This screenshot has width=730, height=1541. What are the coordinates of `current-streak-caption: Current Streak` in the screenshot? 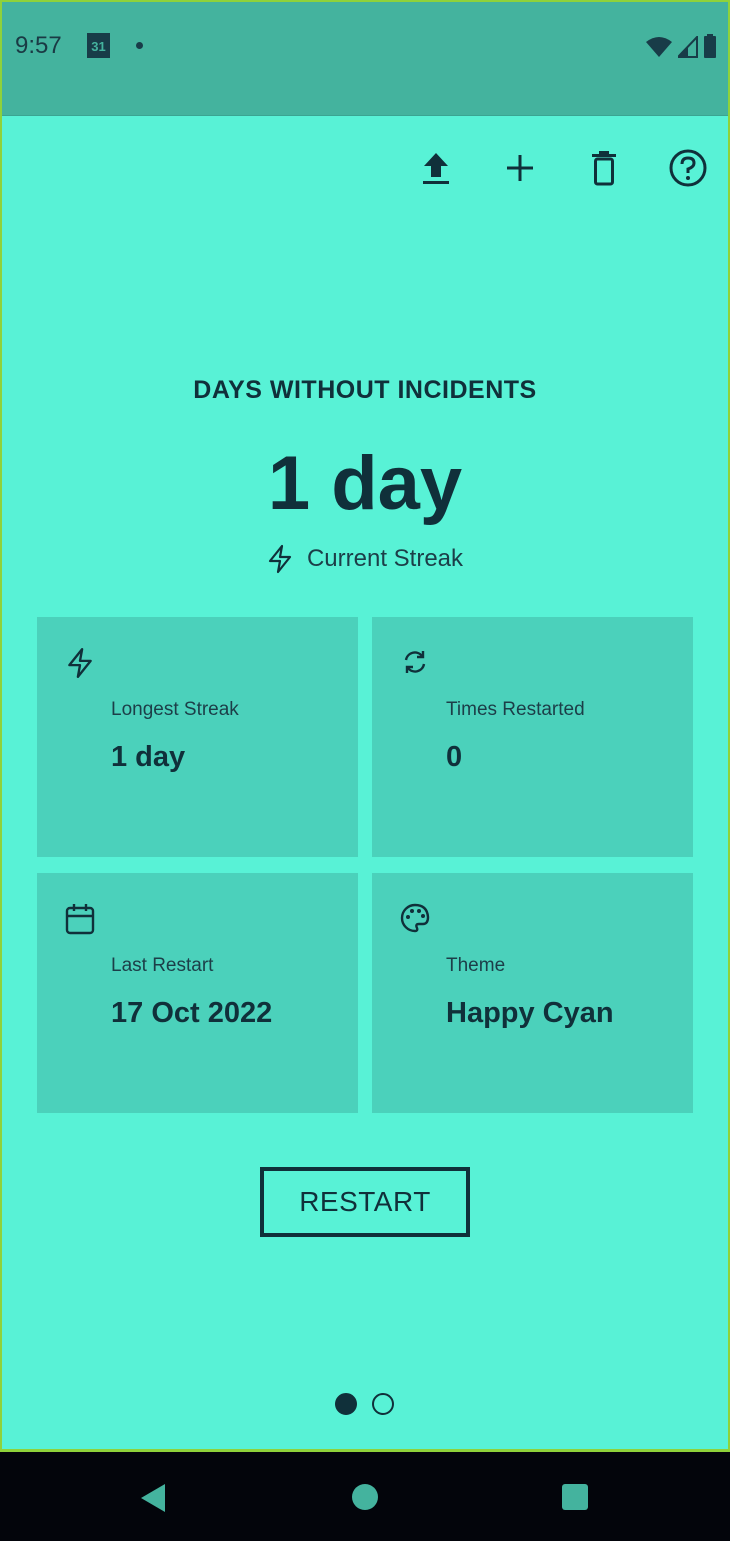 It's located at (365, 559).